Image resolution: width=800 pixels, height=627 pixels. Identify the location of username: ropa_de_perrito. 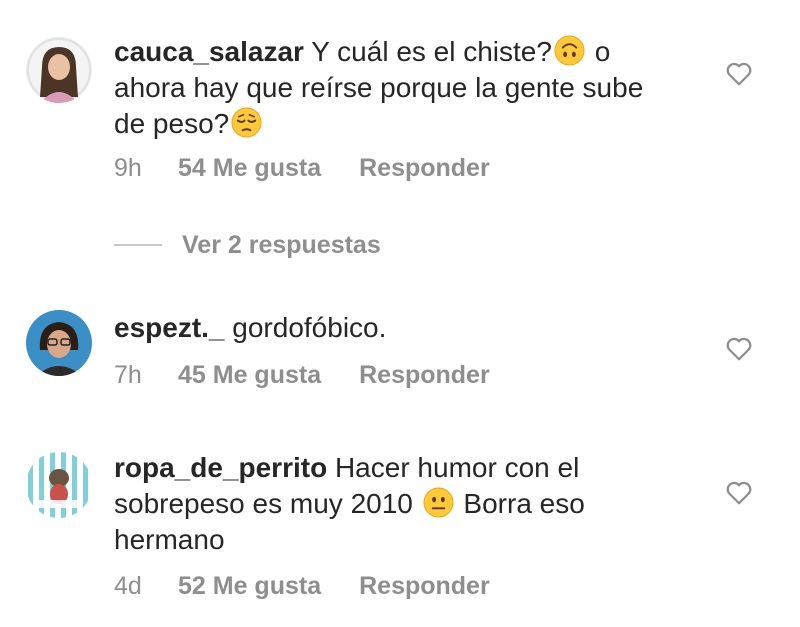
(220, 467).